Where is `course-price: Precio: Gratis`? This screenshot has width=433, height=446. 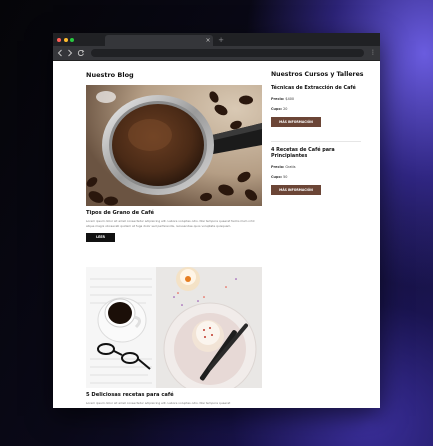
course-price: Precio: Gratis is located at coordinates (314, 167).